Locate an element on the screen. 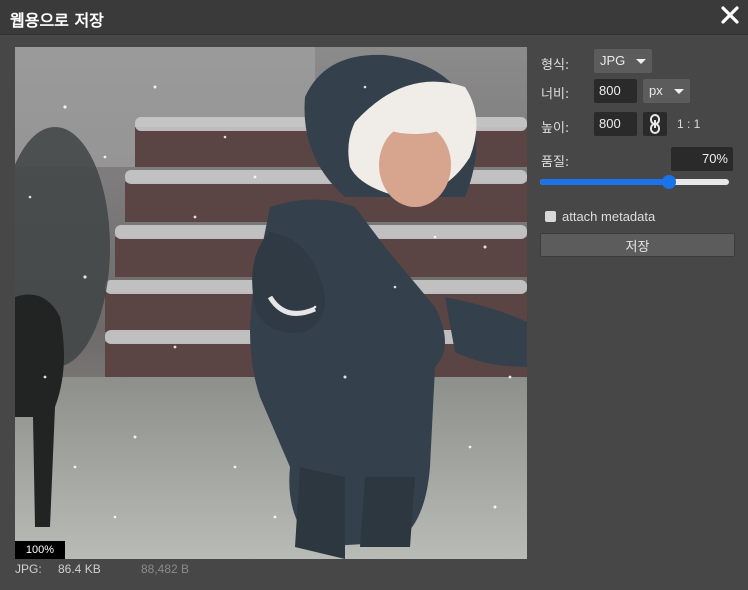 Image resolution: width=748 pixels, height=590 pixels. dialog-title: 웹용으로 저장 is located at coordinates (57, 20).